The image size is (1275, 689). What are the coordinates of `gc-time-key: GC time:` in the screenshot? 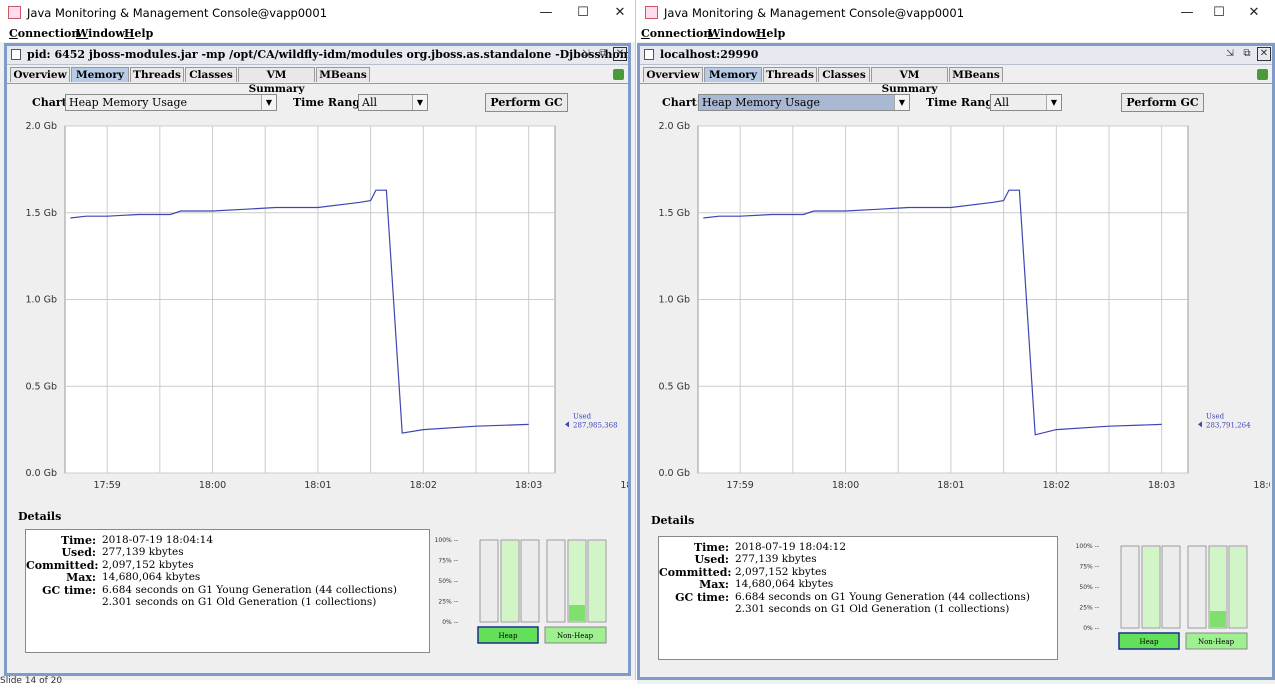 It's located at (702, 597).